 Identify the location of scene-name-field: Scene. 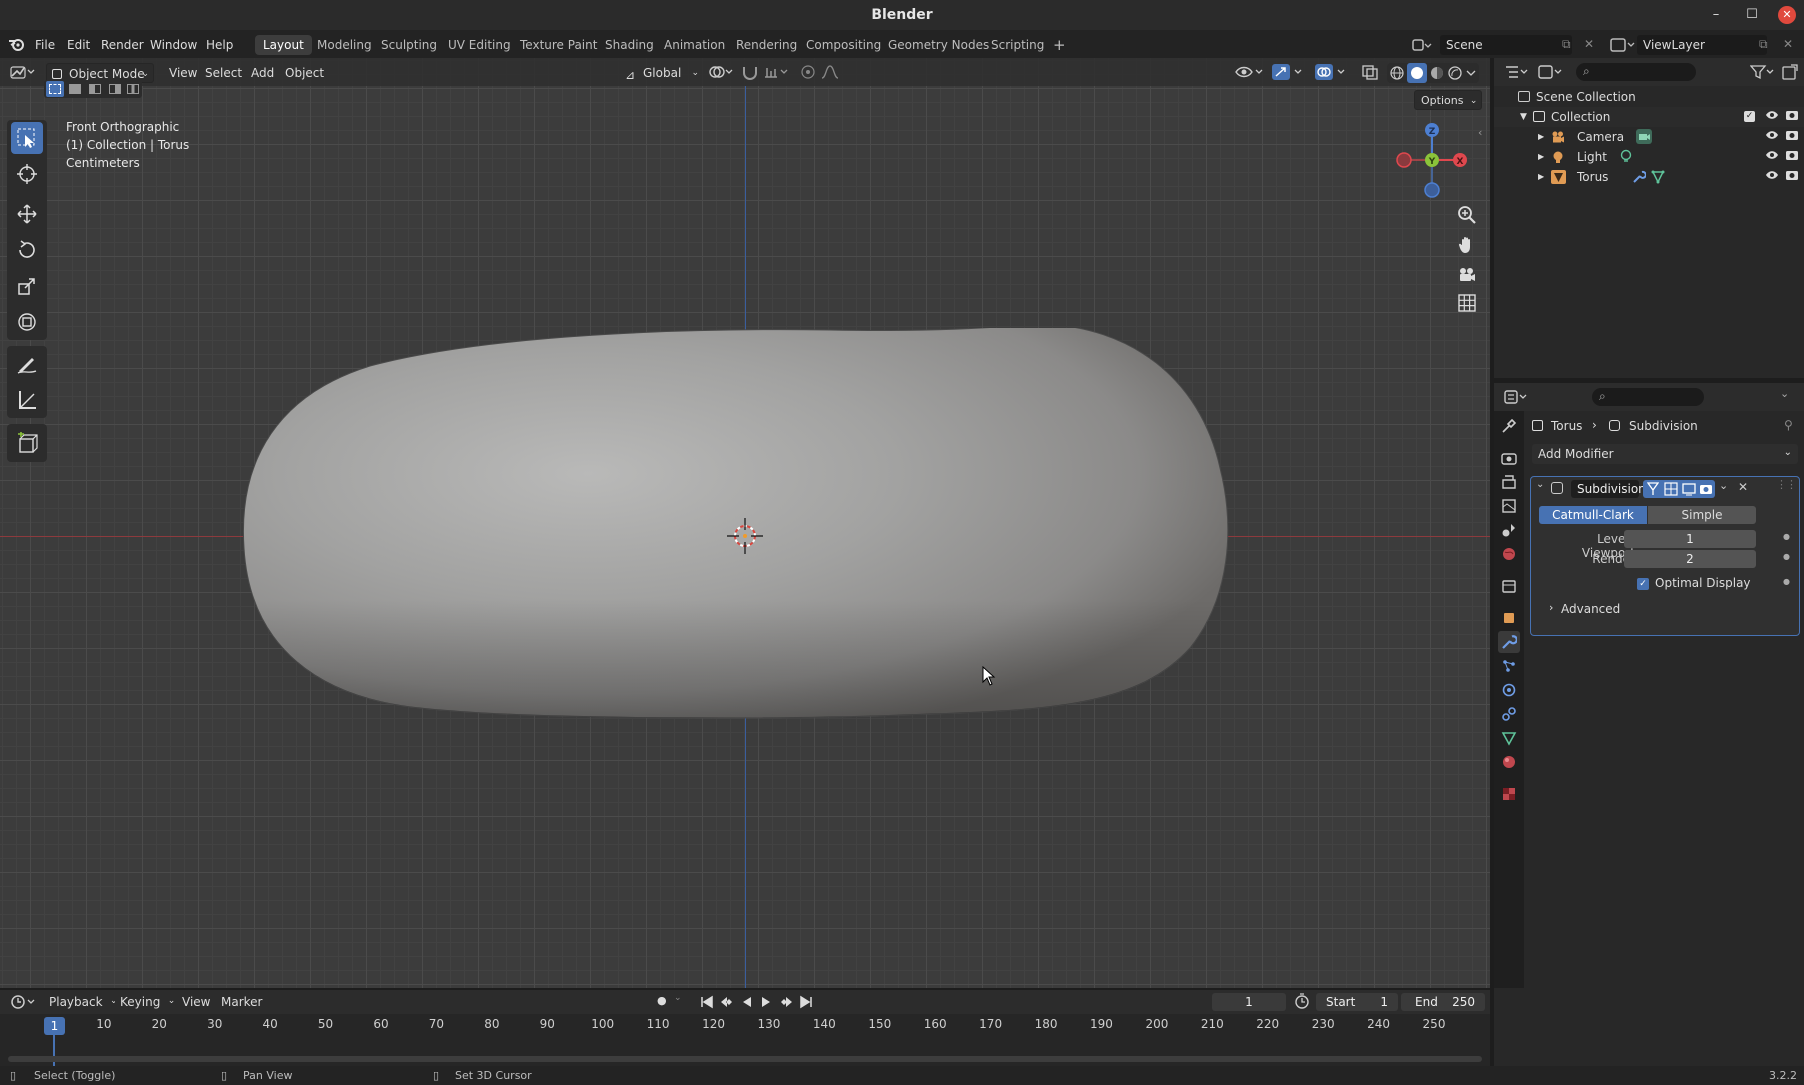
(1506, 45).